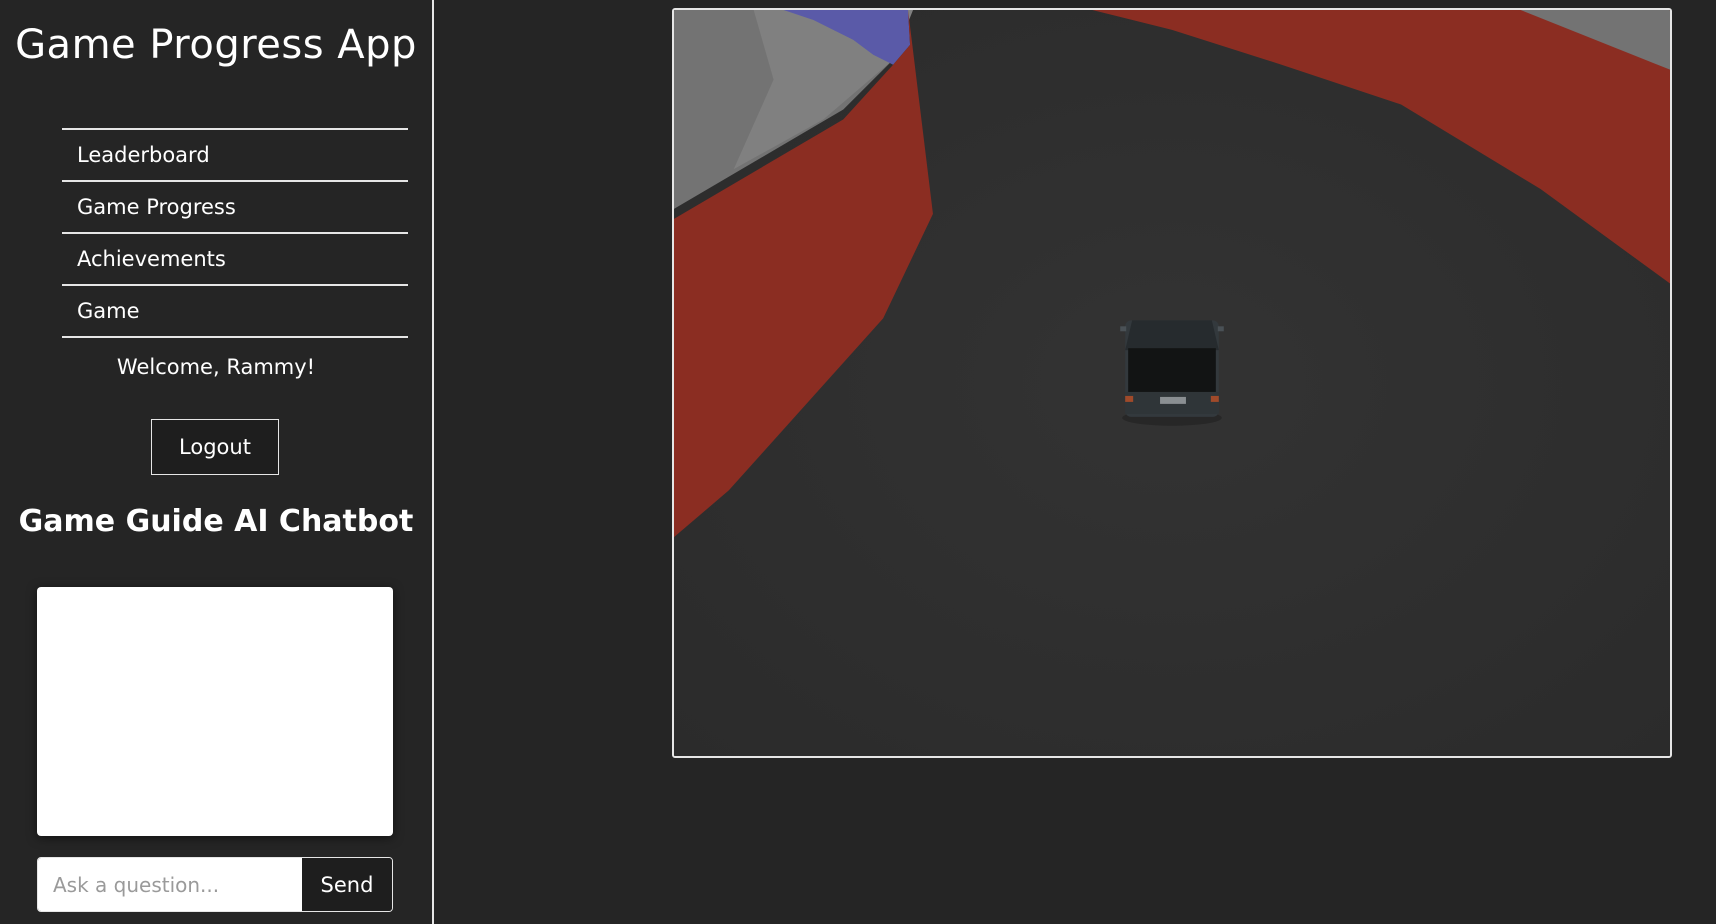 This screenshot has width=1716, height=924. What do you see at coordinates (235, 208) in the screenshot?
I see `nav-item-game-progress: Game Progress` at bounding box center [235, 208].